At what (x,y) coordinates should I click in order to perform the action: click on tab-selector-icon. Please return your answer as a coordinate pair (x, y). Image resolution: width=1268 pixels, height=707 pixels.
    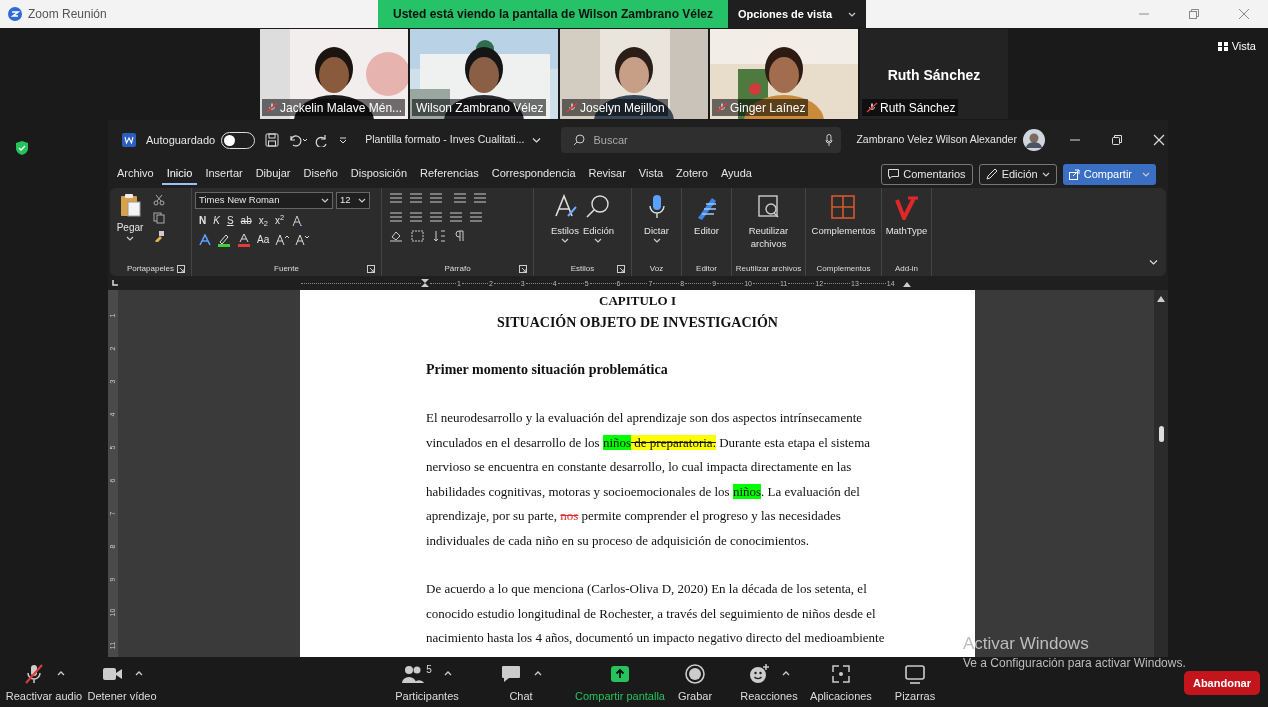
    Looking at the image, I should click on (115, 283).